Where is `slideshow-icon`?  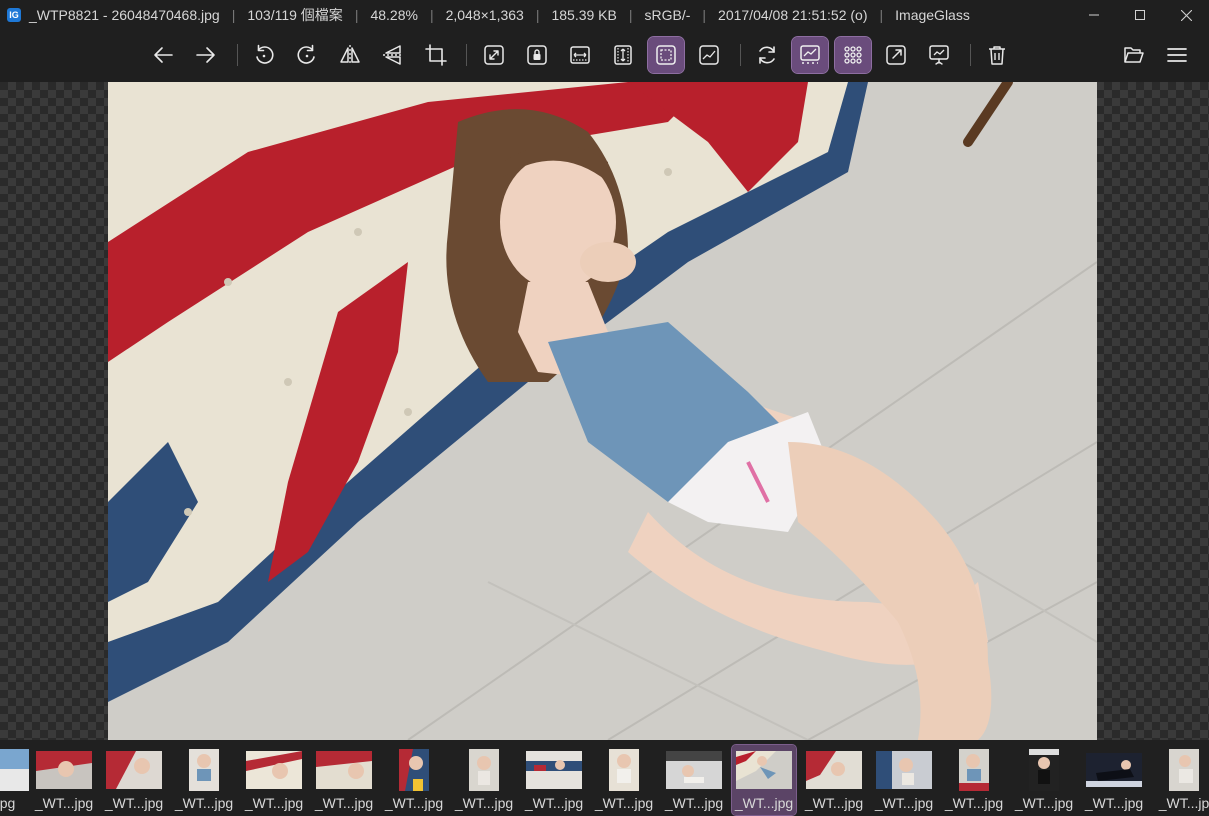 slideshow-icon is located at coordinates (939, 55).